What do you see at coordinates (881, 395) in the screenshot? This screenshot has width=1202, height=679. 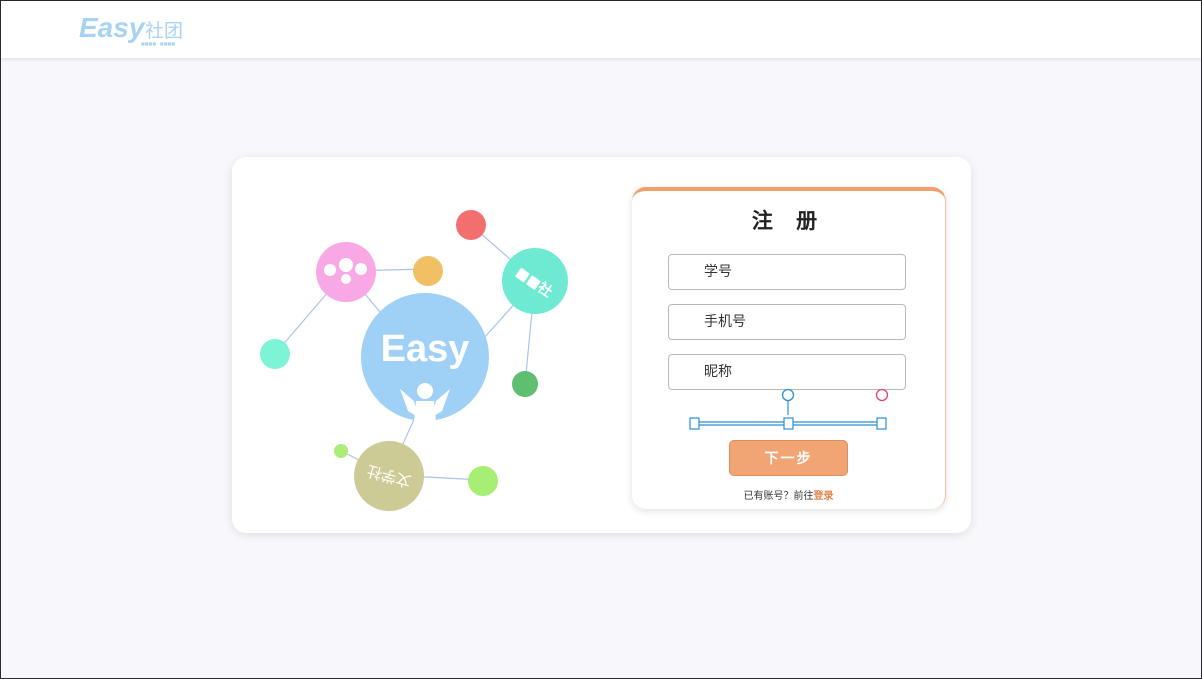 I see `delete-handle` at bounding box center [881, 395].